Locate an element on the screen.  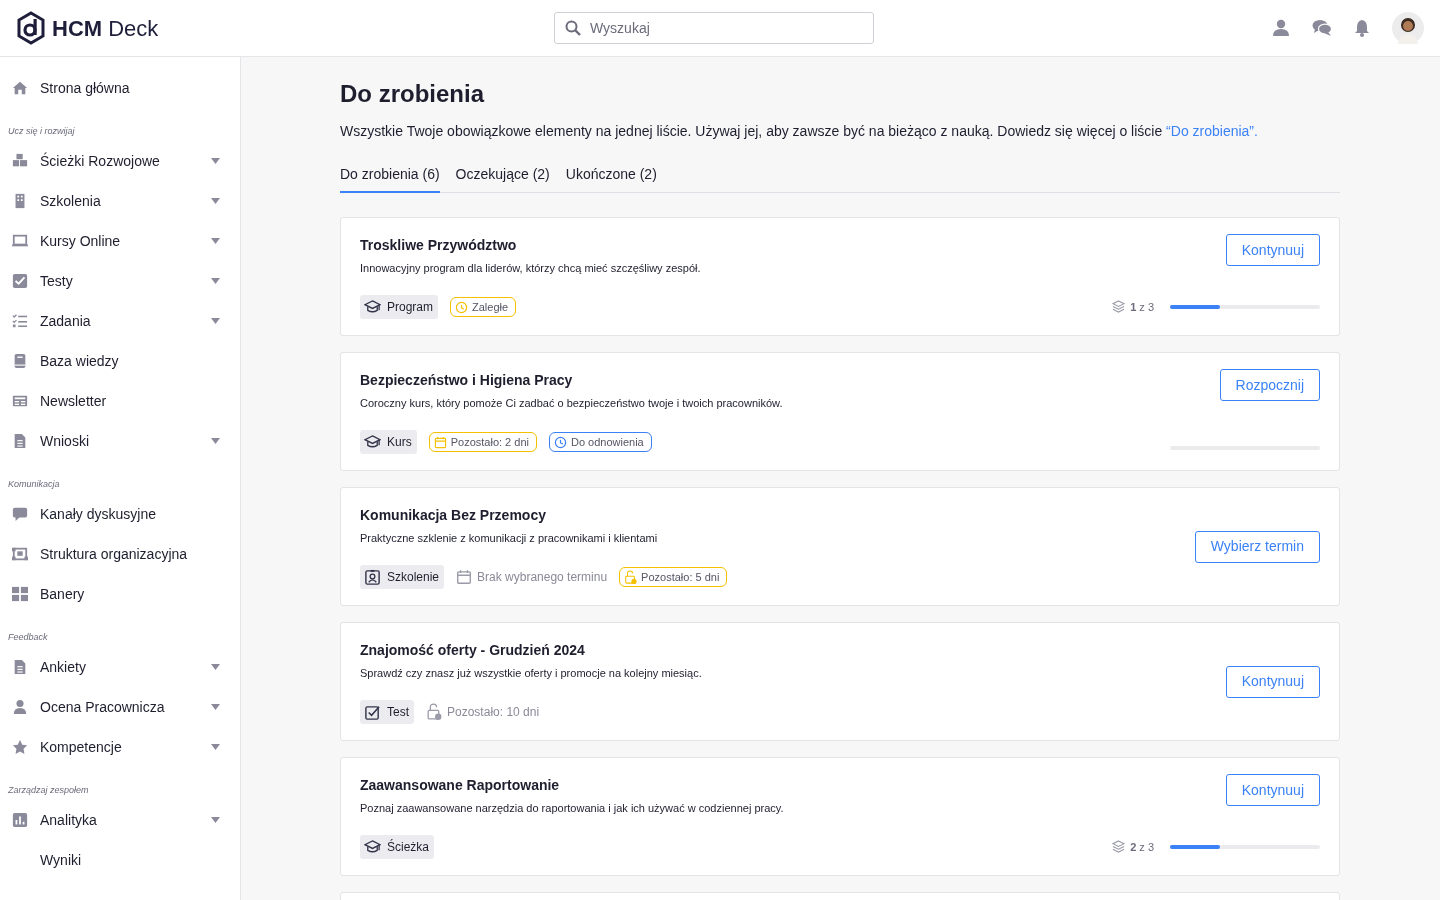
type-label: Program is located at coordinates (410, 307).